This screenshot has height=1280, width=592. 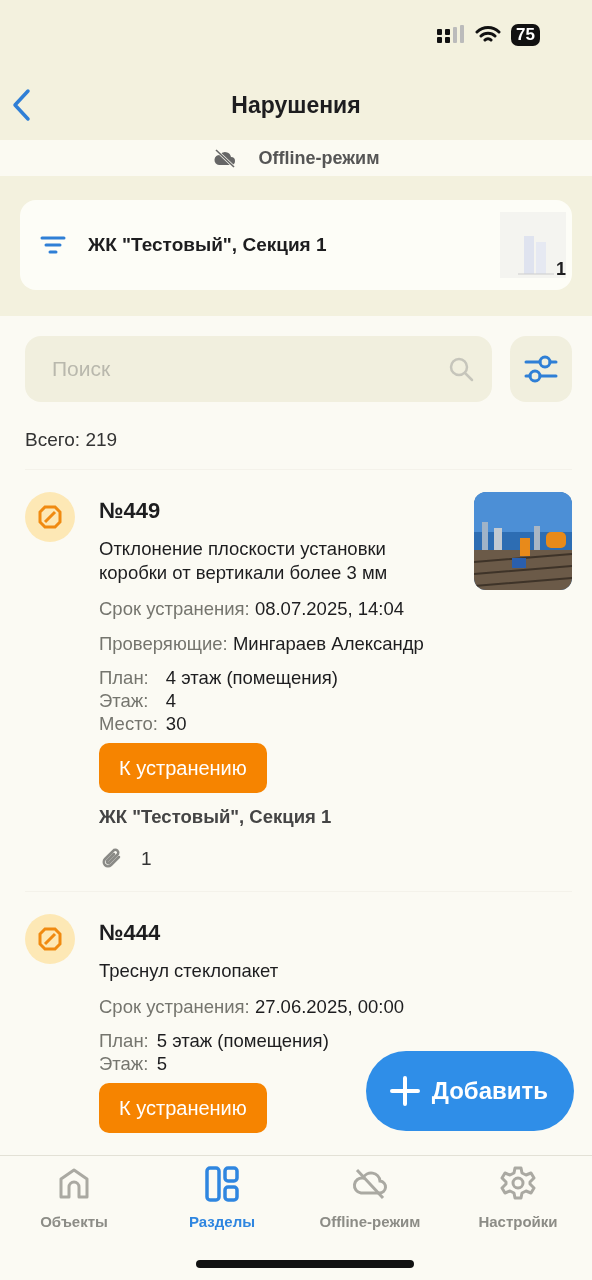 What do you see at coordinates (561, 269) in the screenshot?
I see `plan-number: 1` at bounding box center [561, 269].